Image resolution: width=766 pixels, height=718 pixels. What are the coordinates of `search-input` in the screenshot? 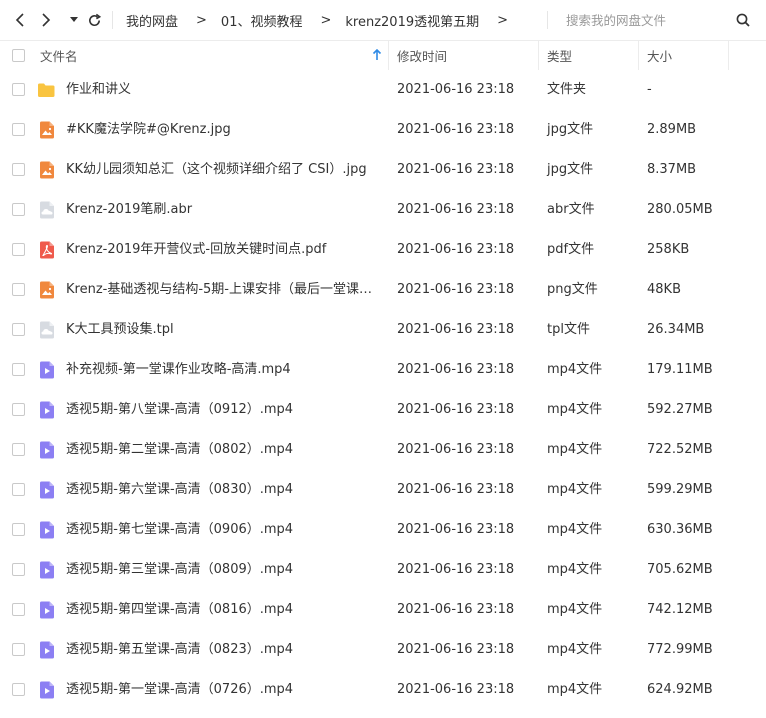 It's located at (646, 20).